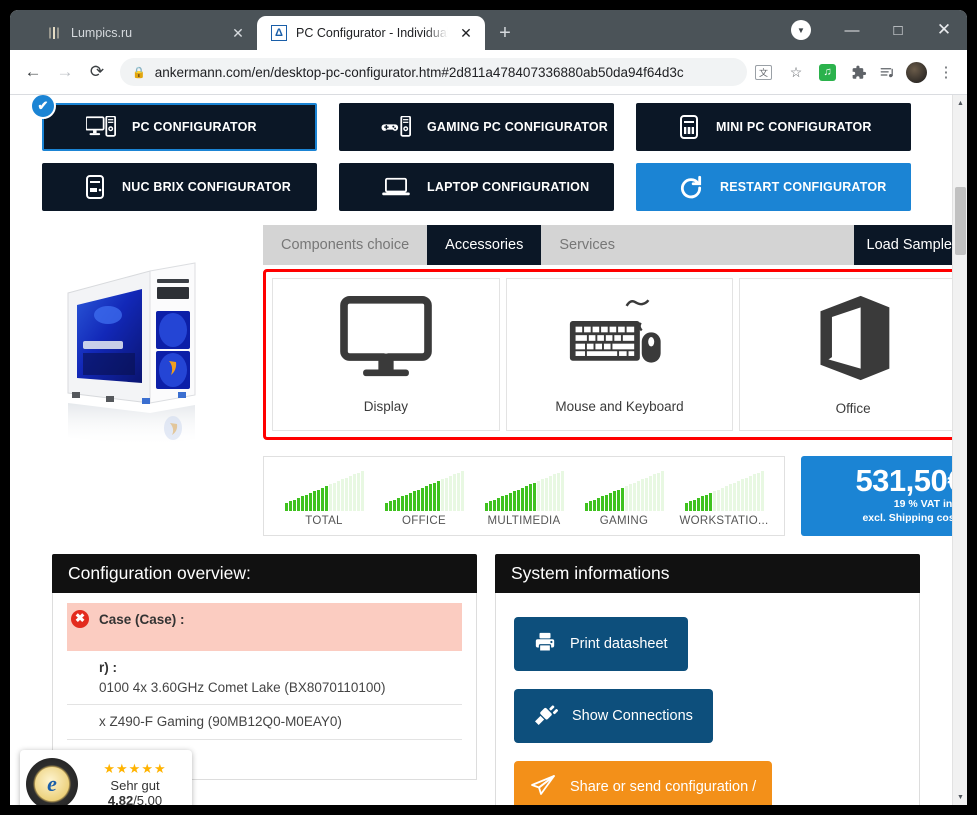 This screenshot has height=815, width=977. I want to click on accessory-card-mouse-and-keyboard: Mouse and Keyboard, so click(619, 354).